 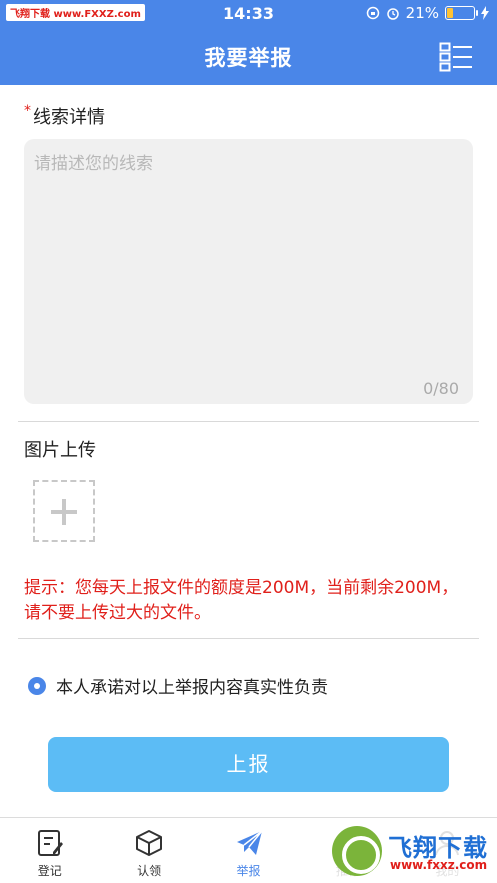 What do you see at coordinates (60, 450) in the screenshot?
I see `image-upload-label: 图片上传` at bounding box center [60, 450].